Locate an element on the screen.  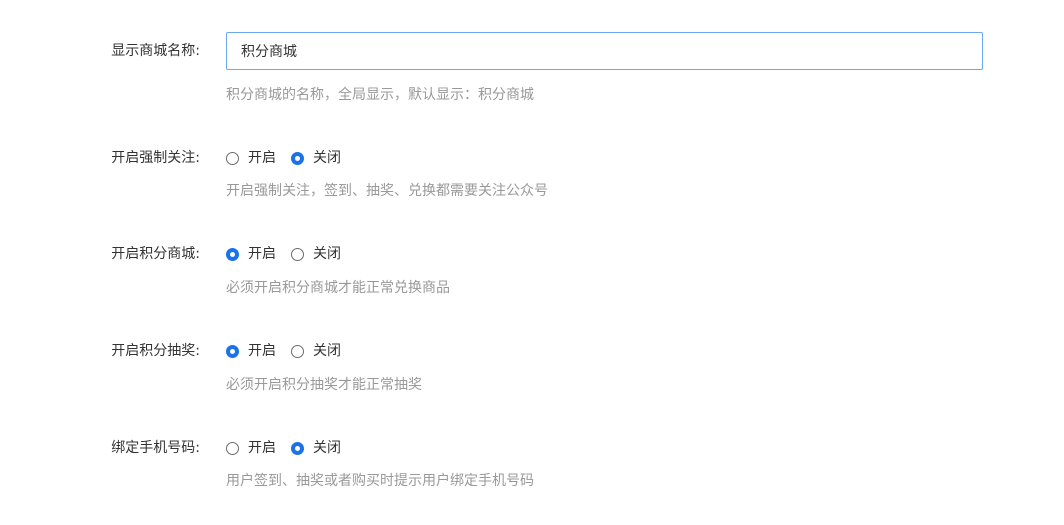
bind-phone-option-on: 开启 is located at coordinates (251, 448).